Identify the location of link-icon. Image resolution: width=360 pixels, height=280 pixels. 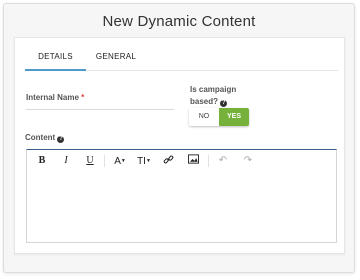
(168, 161).